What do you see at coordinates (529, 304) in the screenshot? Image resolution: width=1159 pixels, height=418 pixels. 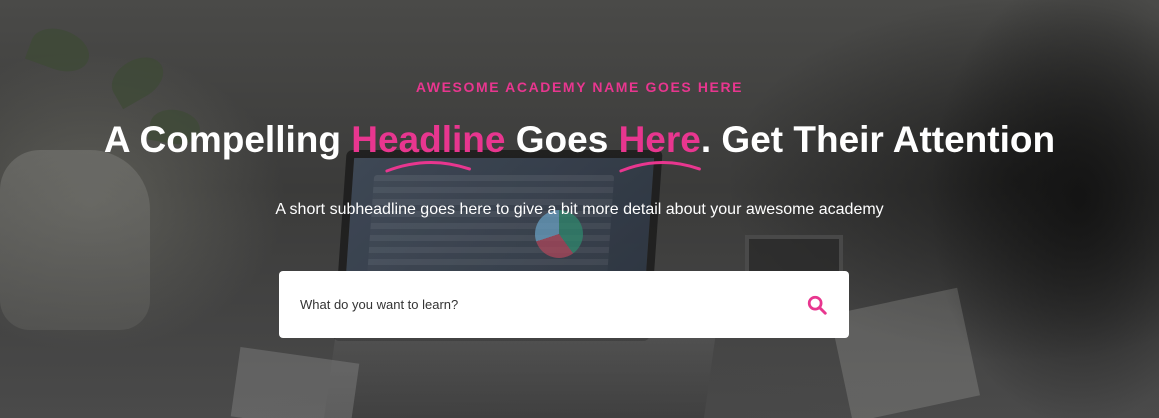 I see `search-input` at bounding box center [529, 304].